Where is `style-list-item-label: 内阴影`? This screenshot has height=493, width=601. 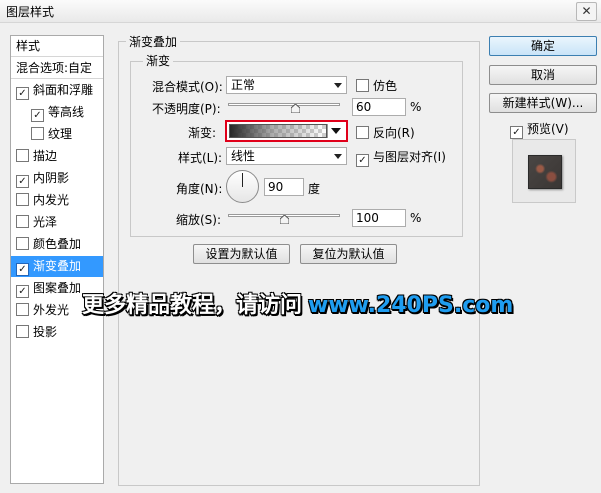
style-list-item-label: 内阴影 is located at coordinates (51, 178).